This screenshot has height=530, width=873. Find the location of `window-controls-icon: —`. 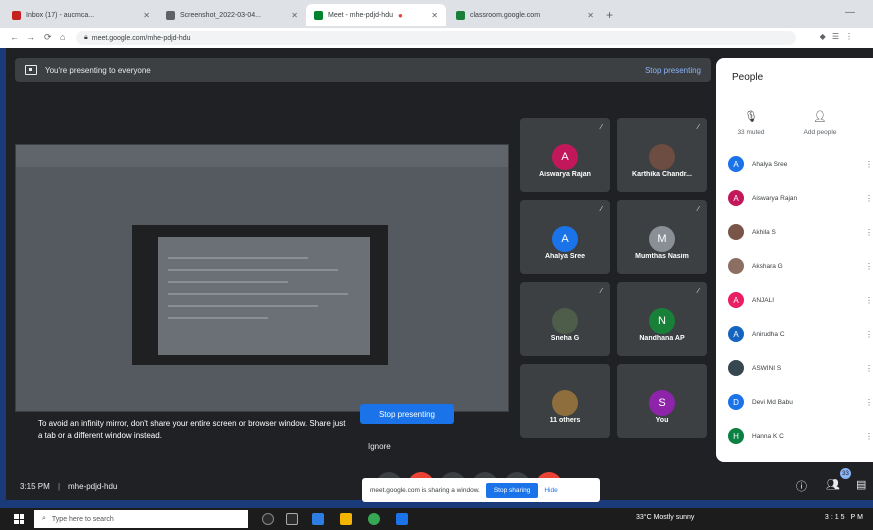

window-controls-icon: — is located at coordinates (850, 12).